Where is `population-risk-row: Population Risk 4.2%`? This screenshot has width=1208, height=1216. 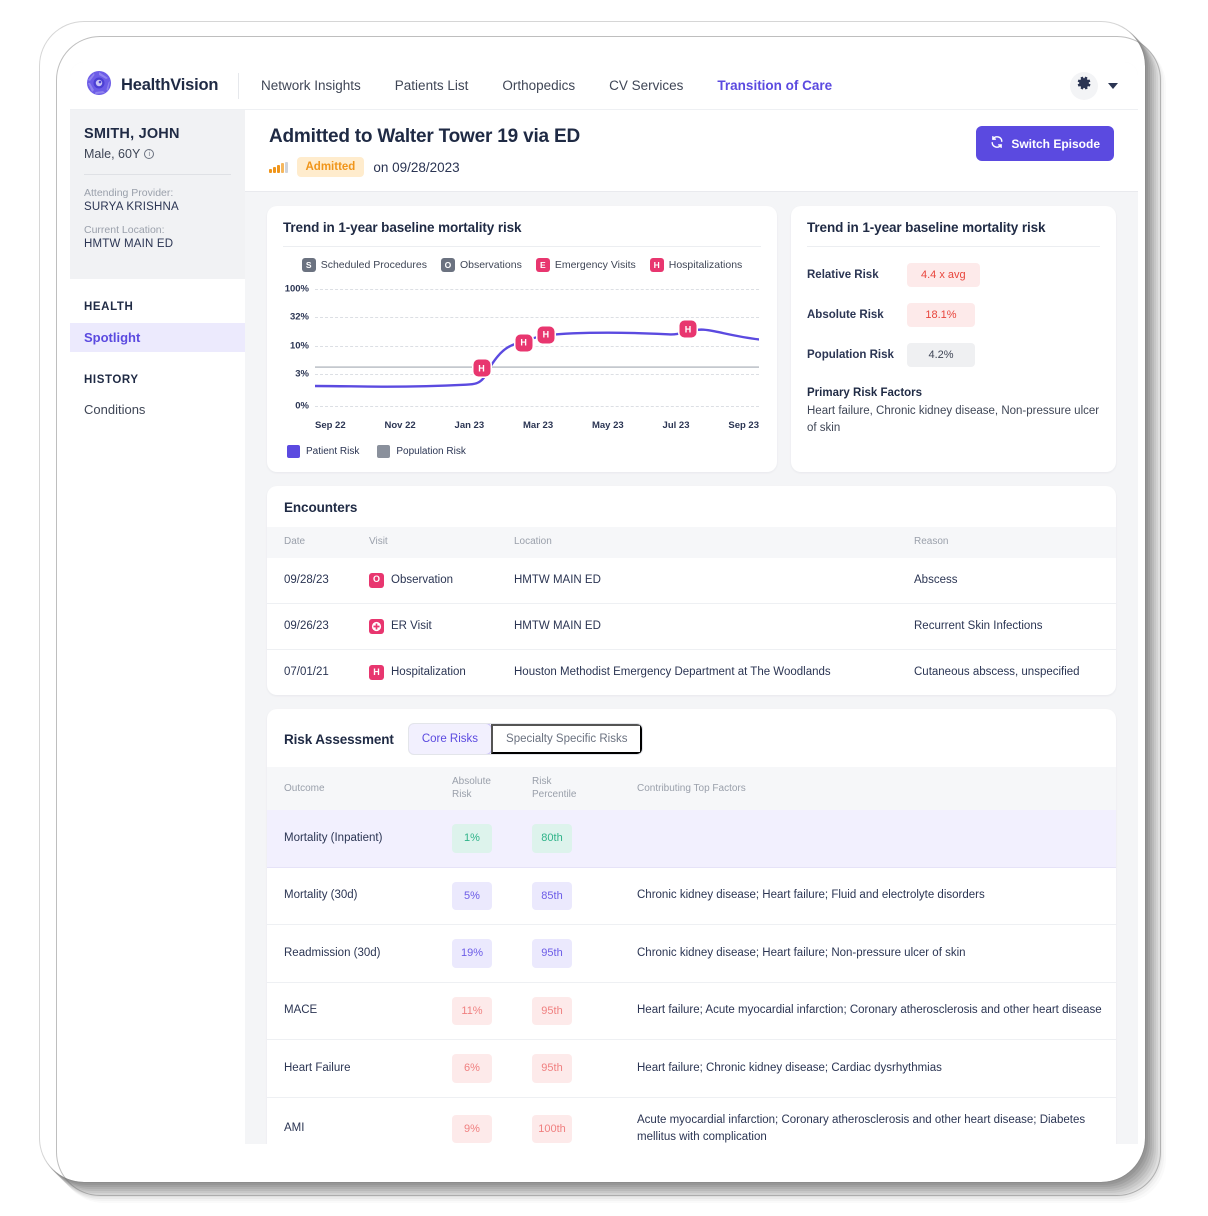
population-risk-row: Population Risk 4.2% is located at coordinates (953, 355).